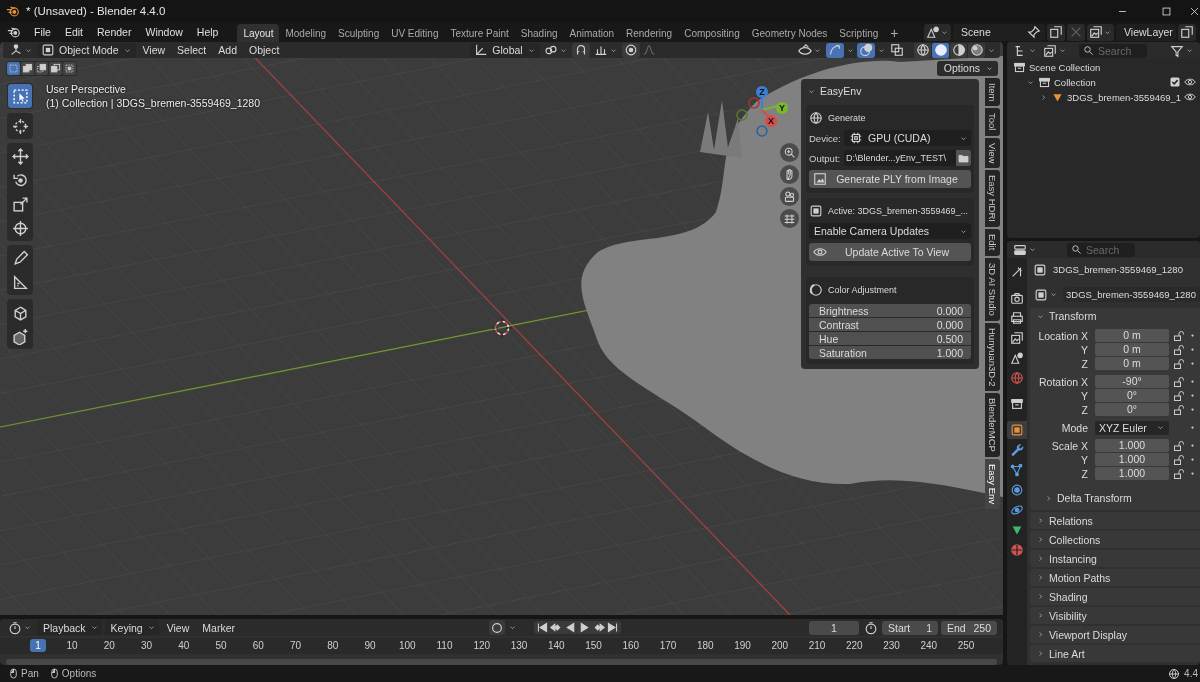 The image size is (1200, 682). I want to click on menu-item: File, so click(42, 32).